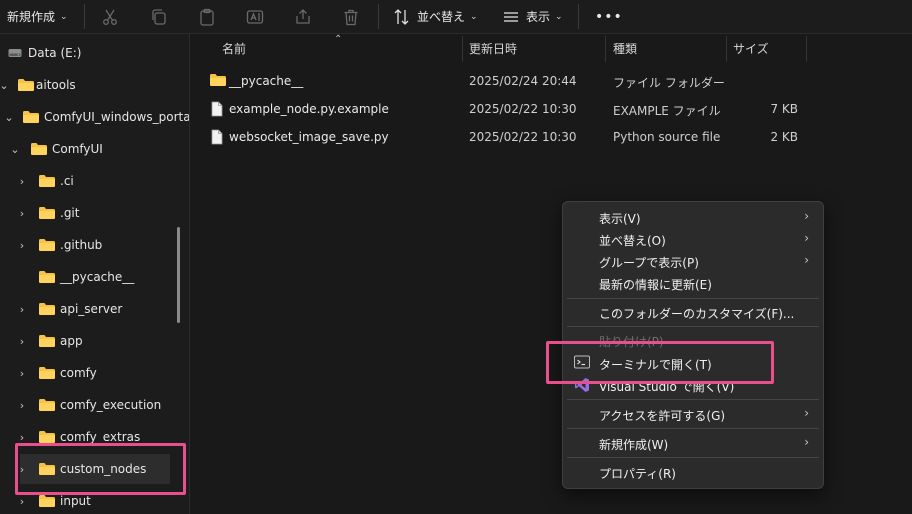 The width and height of the screenshot is (912, 514). I want to click on sidebar-item-app: › app, so click(94, 341).